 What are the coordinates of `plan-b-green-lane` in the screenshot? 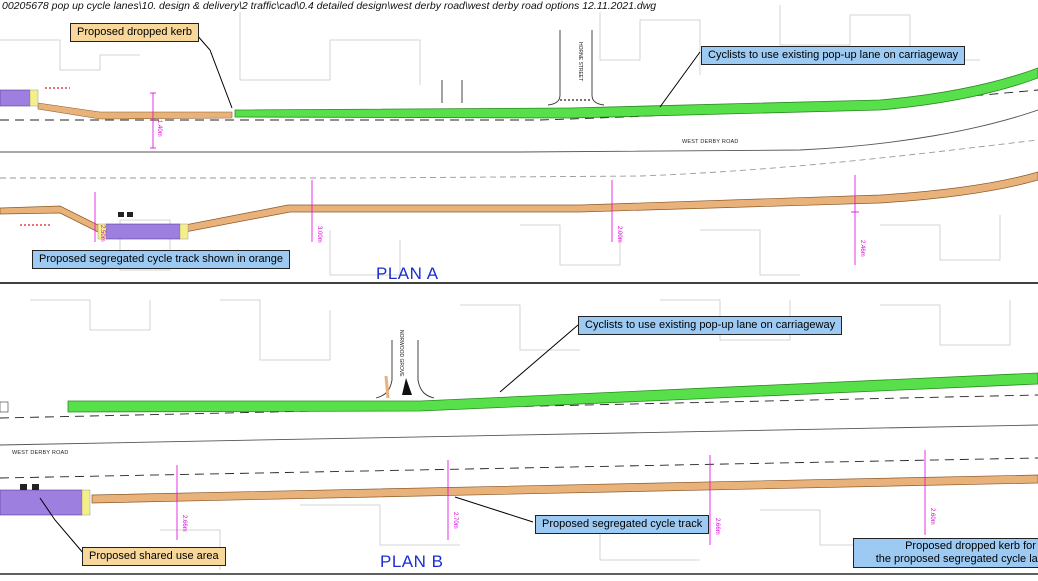 It's located at (552, 392).